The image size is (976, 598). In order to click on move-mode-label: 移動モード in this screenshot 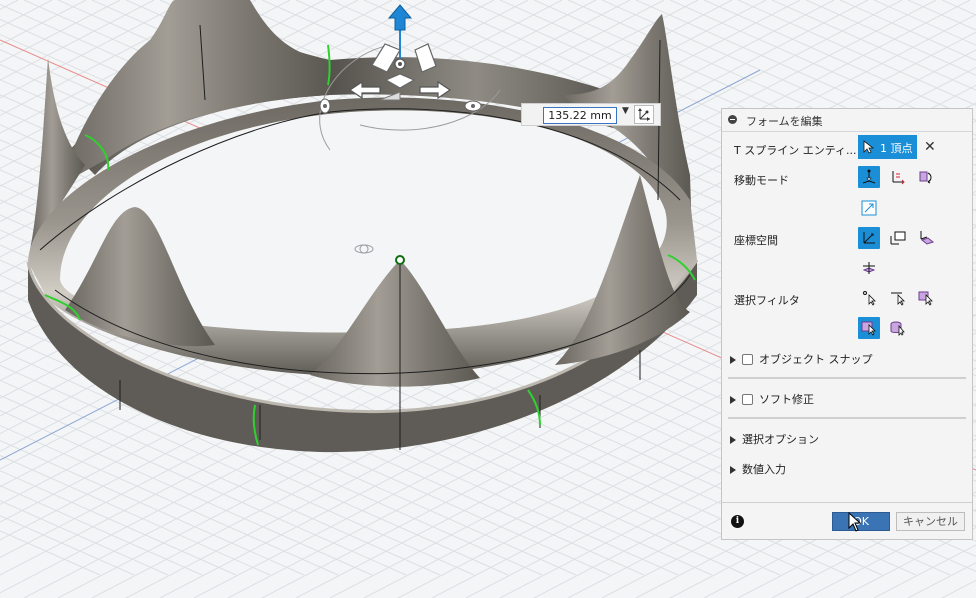, I will do `click(761, 180)`.